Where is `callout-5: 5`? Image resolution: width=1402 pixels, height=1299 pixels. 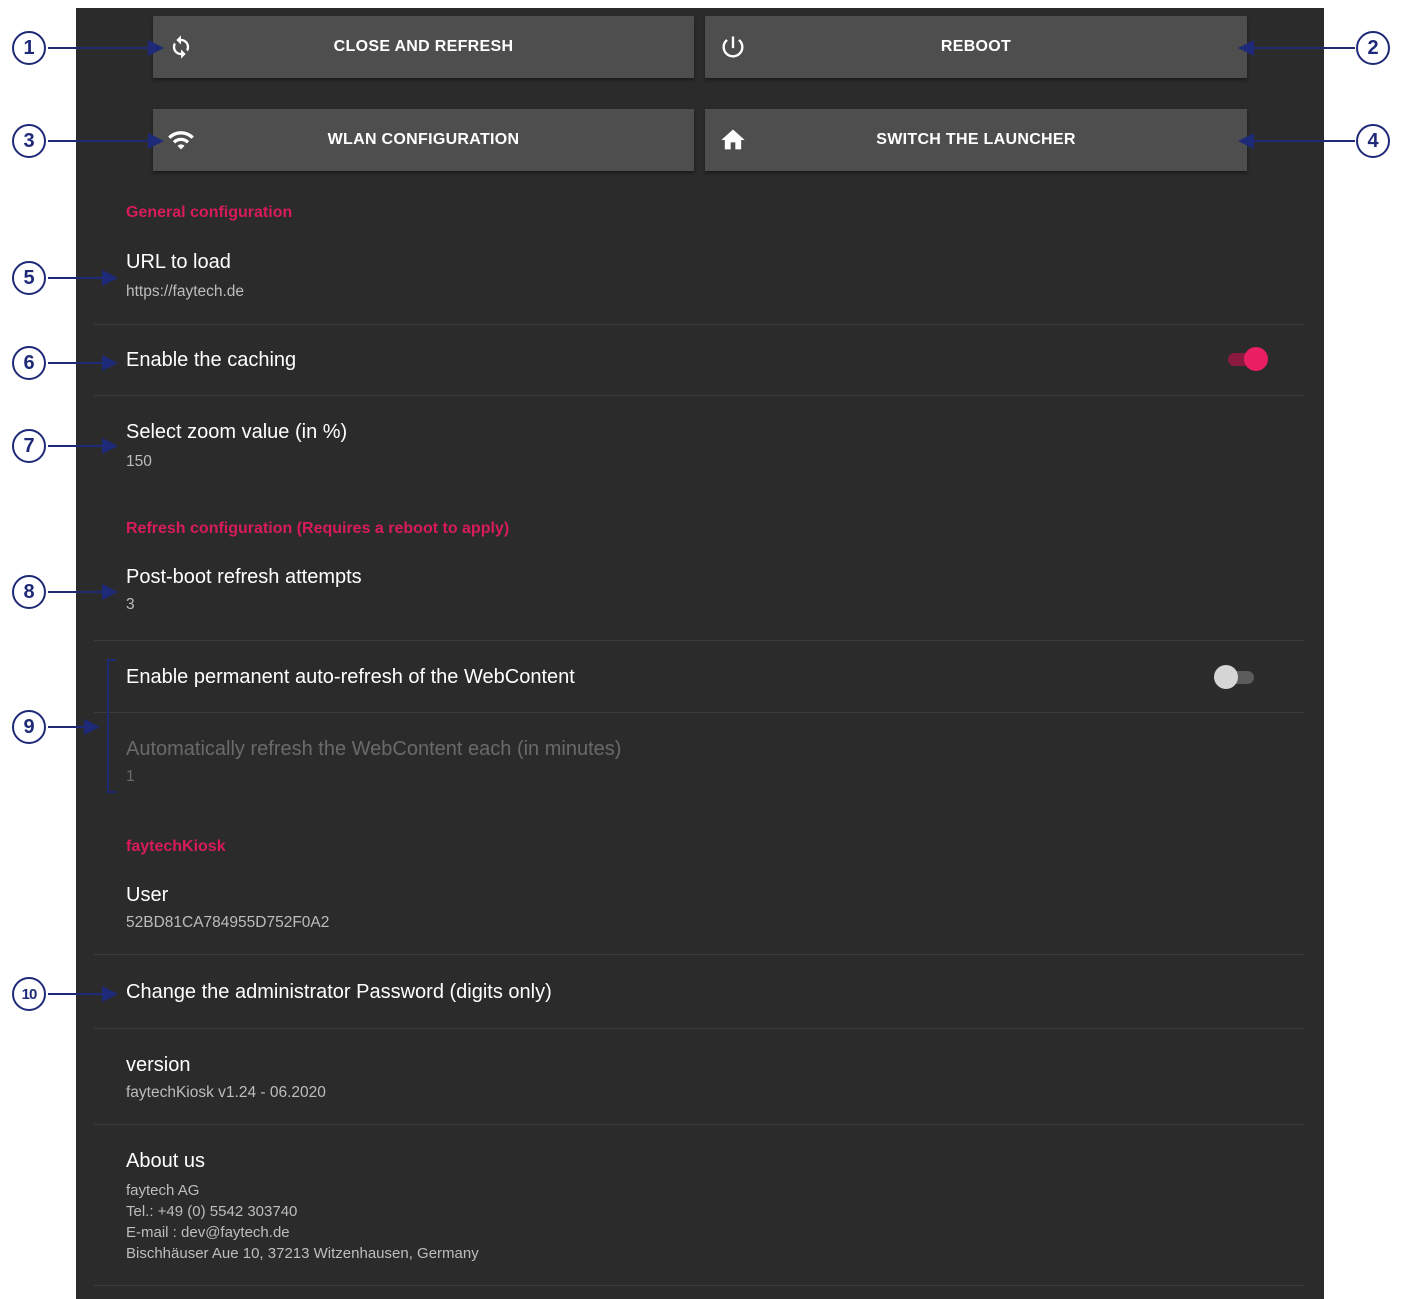 callout-5: 5 is located at coordinates (29, 278).